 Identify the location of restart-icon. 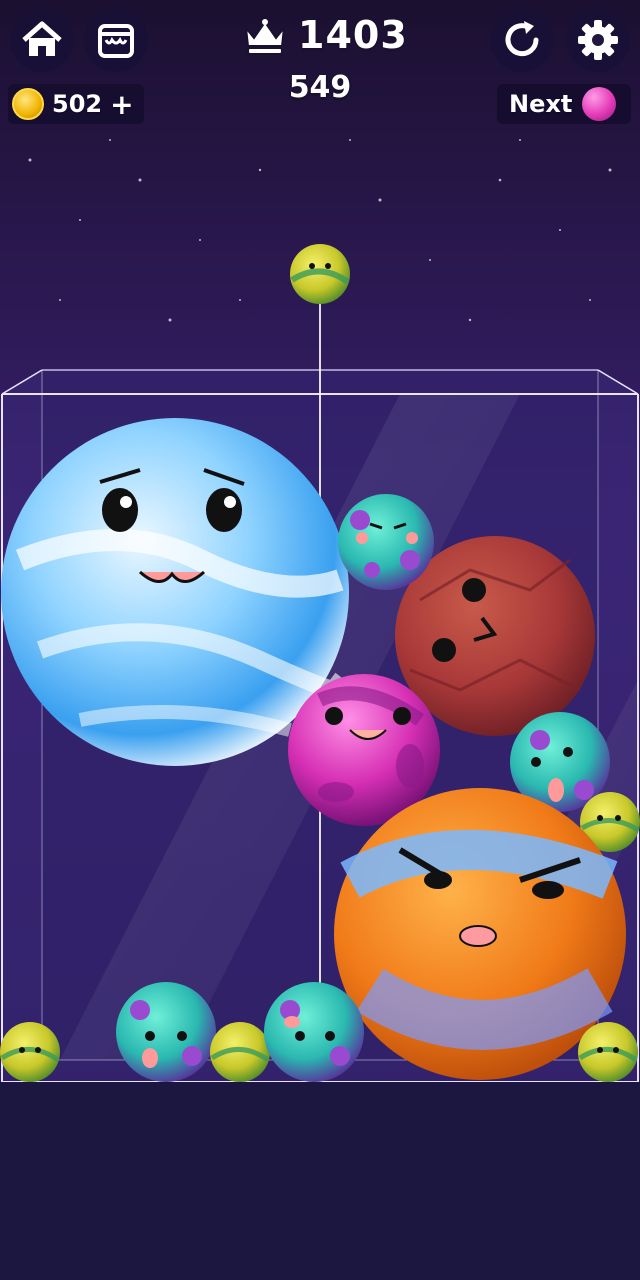
(522, 39).